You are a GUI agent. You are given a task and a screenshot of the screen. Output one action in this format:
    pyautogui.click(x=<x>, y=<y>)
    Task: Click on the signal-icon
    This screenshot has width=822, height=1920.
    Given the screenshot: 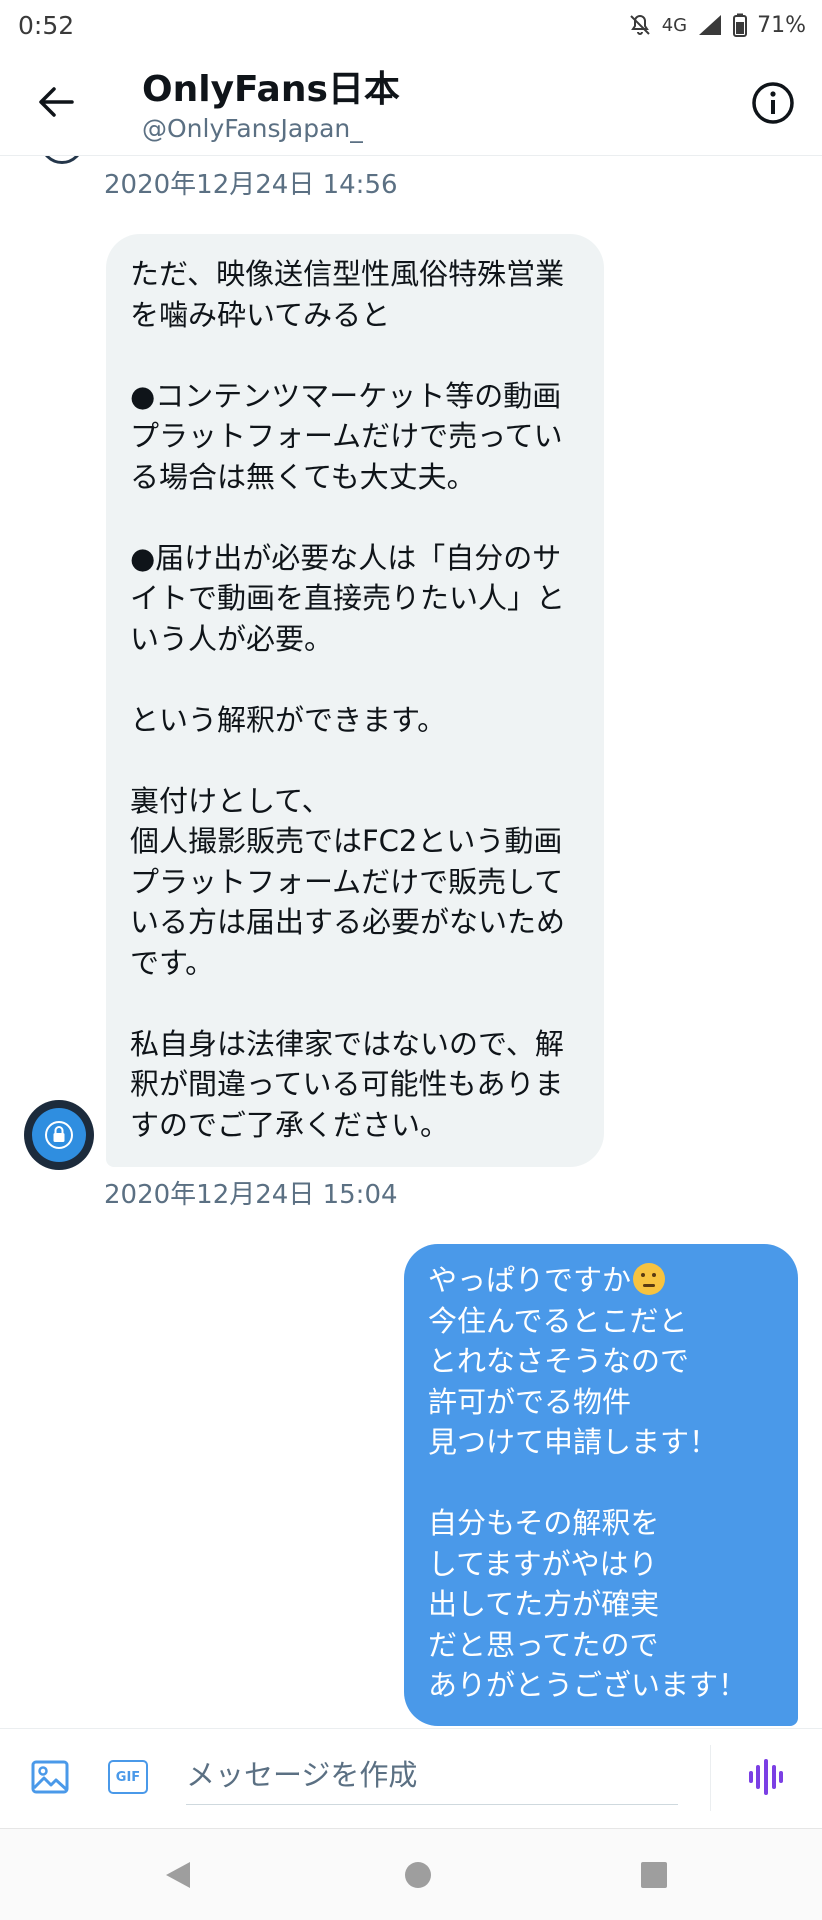 What is the action you would take?
    pyautogui.click(x=710, y=25)
    